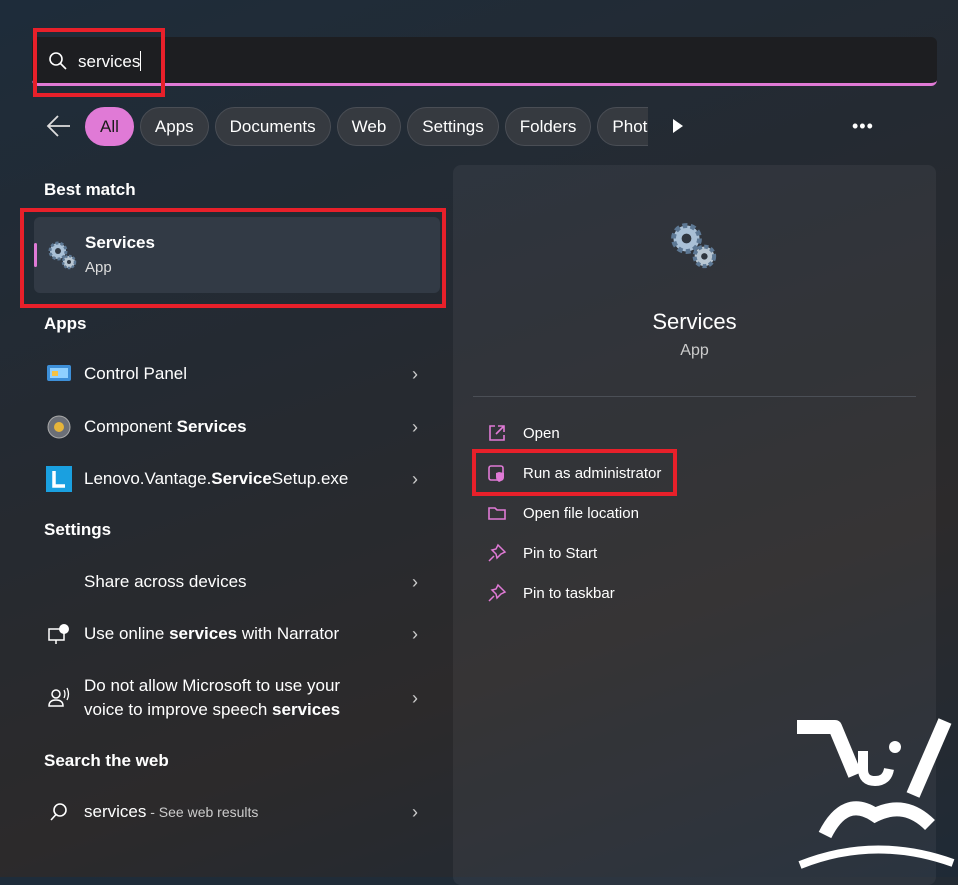 The width and height of the screenshot is (958, 885). What do you see at coordinates (876, 793) in the screenshot?
I see `watermark-logo` at bounding box center [876, 793].